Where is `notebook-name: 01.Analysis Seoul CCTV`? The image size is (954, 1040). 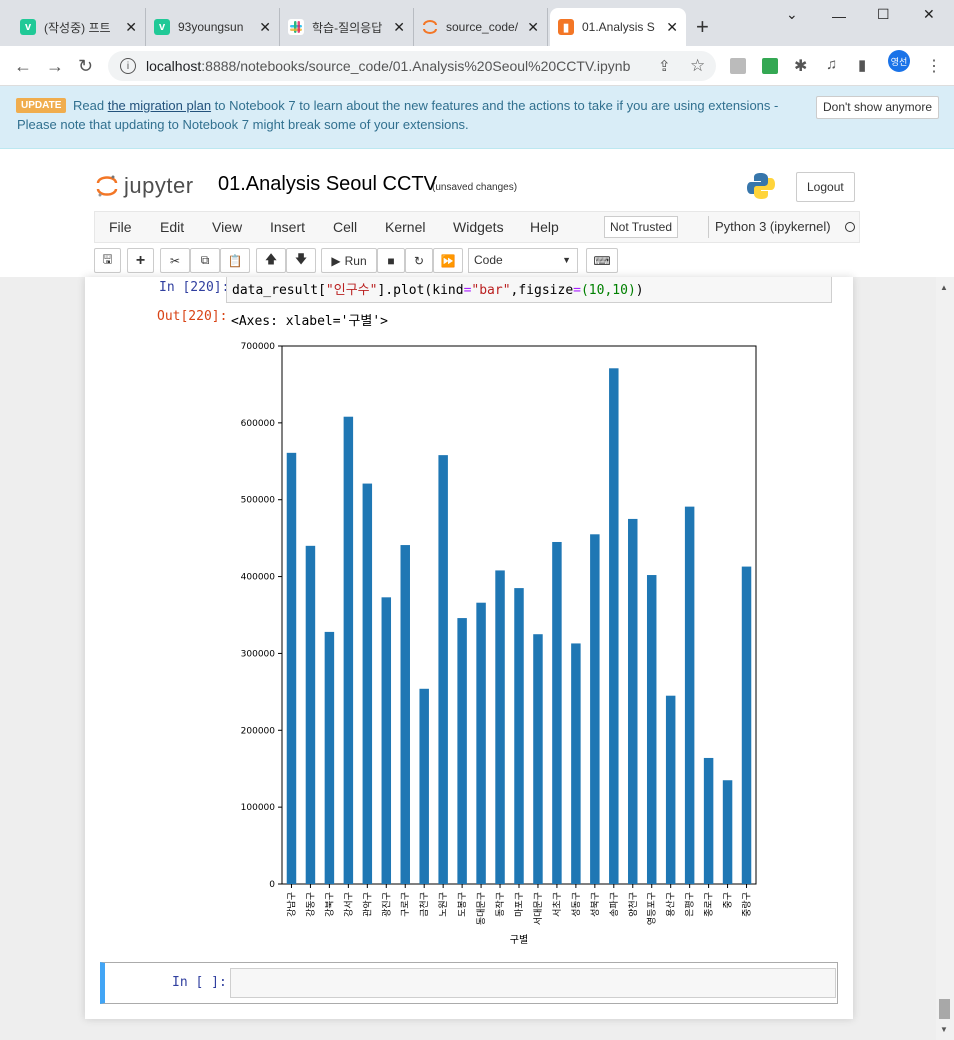 notebook-name: 01.Analysis Seoul CCTV is located at coordinates (327, 184).